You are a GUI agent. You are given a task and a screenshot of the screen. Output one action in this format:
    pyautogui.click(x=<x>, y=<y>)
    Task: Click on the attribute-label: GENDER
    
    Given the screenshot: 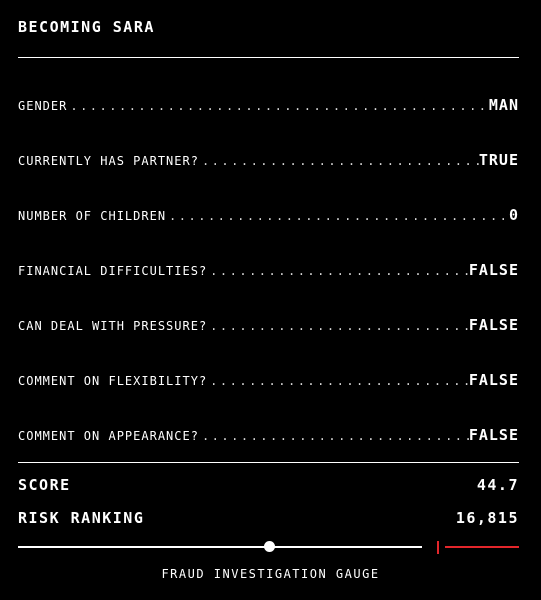 What is the action you would take?
    pyautogui.click(x=43, y=106)
    